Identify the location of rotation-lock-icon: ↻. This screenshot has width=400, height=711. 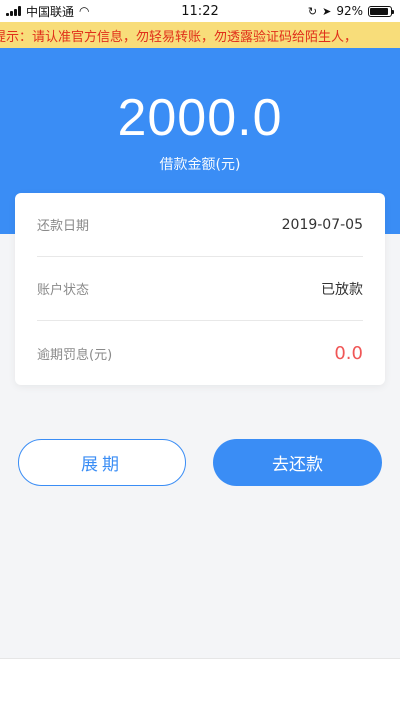
(312, 11).